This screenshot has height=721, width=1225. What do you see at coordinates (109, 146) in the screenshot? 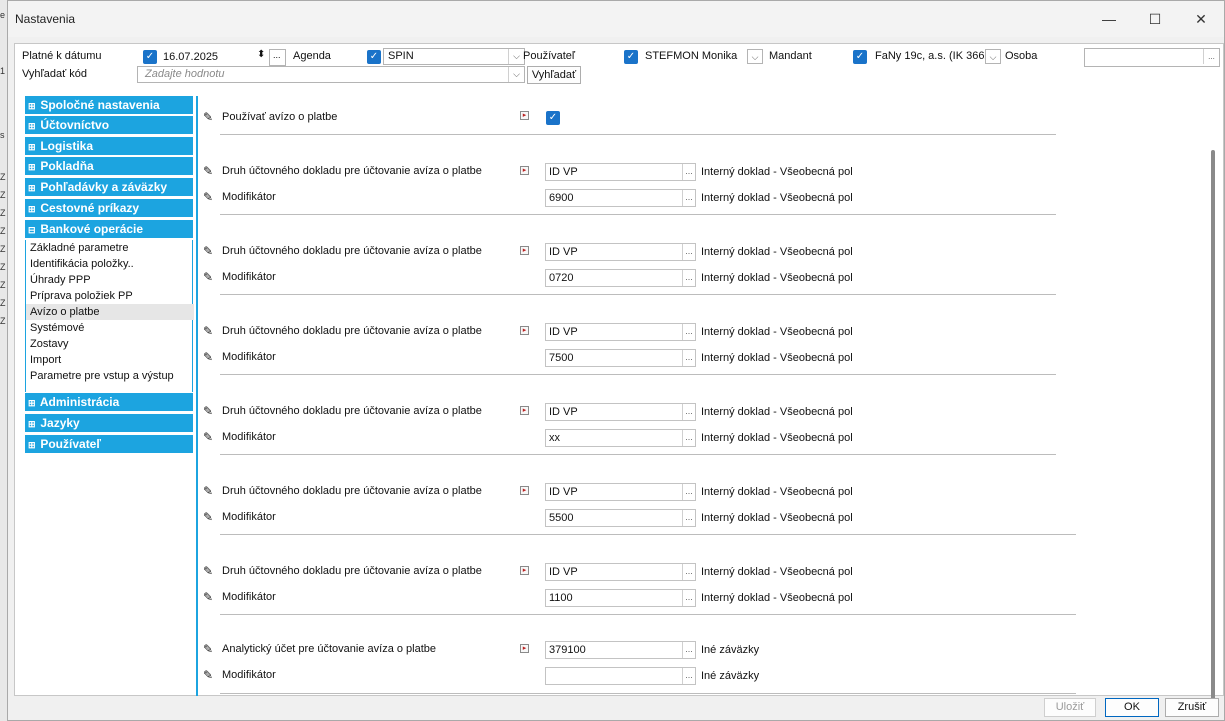
I see `sidebar-section-logistics: ⊞ Logistika` at bounding box center [109, 146].